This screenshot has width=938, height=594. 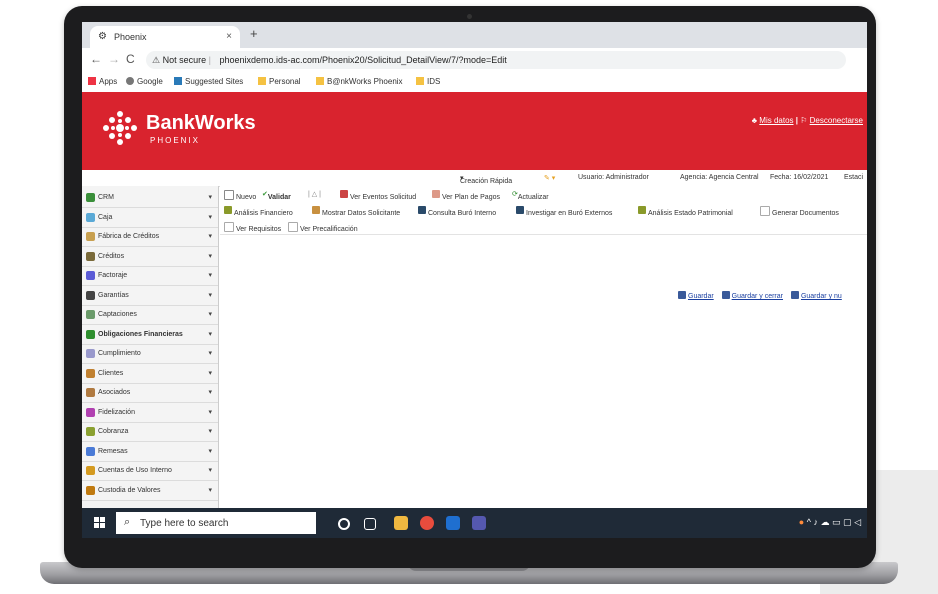 I want to click on ver-precalificacion-button: Ver Precalificación, so click(x=323, y=227).